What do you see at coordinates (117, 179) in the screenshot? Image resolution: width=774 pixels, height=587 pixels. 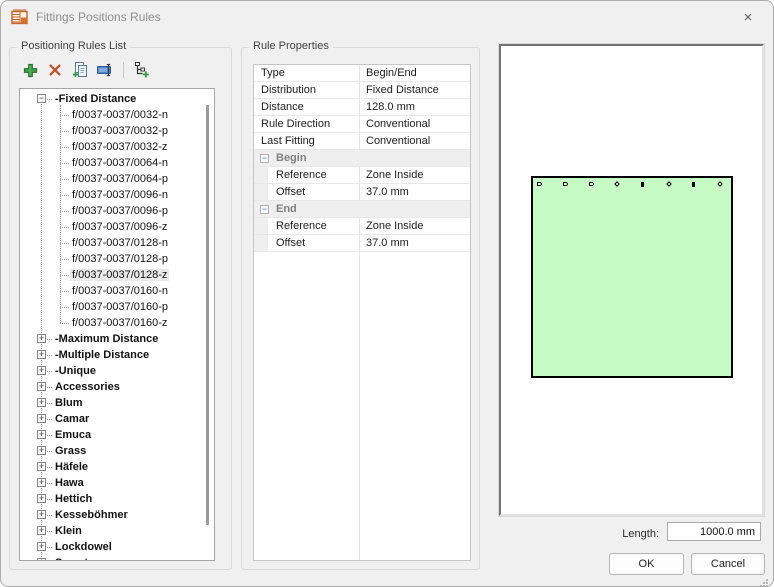 I see `tree-item-row: f/0037-0037/0064-p` at bounding box center [117, 179].